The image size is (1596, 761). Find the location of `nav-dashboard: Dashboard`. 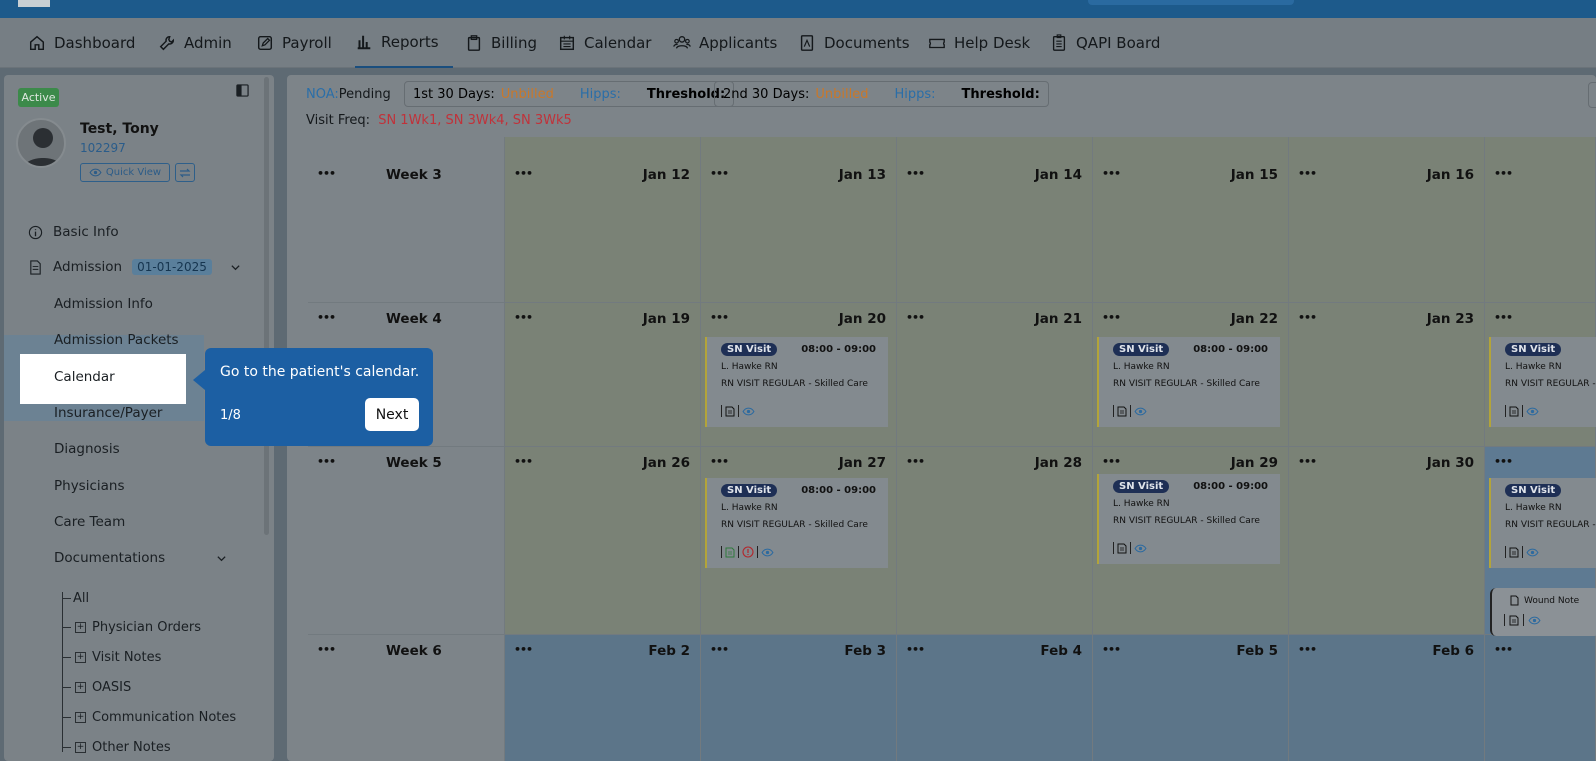

nav-dashboard: Dashboard is located at coordinates (81, 43).